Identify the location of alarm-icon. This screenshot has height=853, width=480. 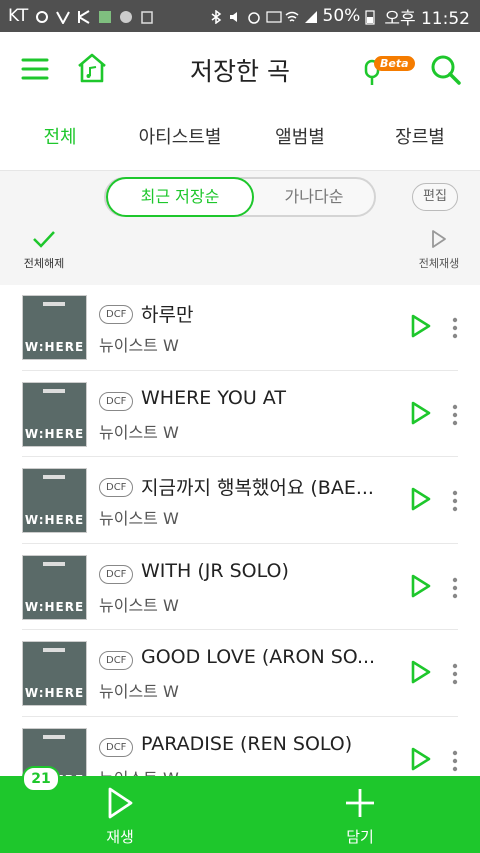
(254, 16).